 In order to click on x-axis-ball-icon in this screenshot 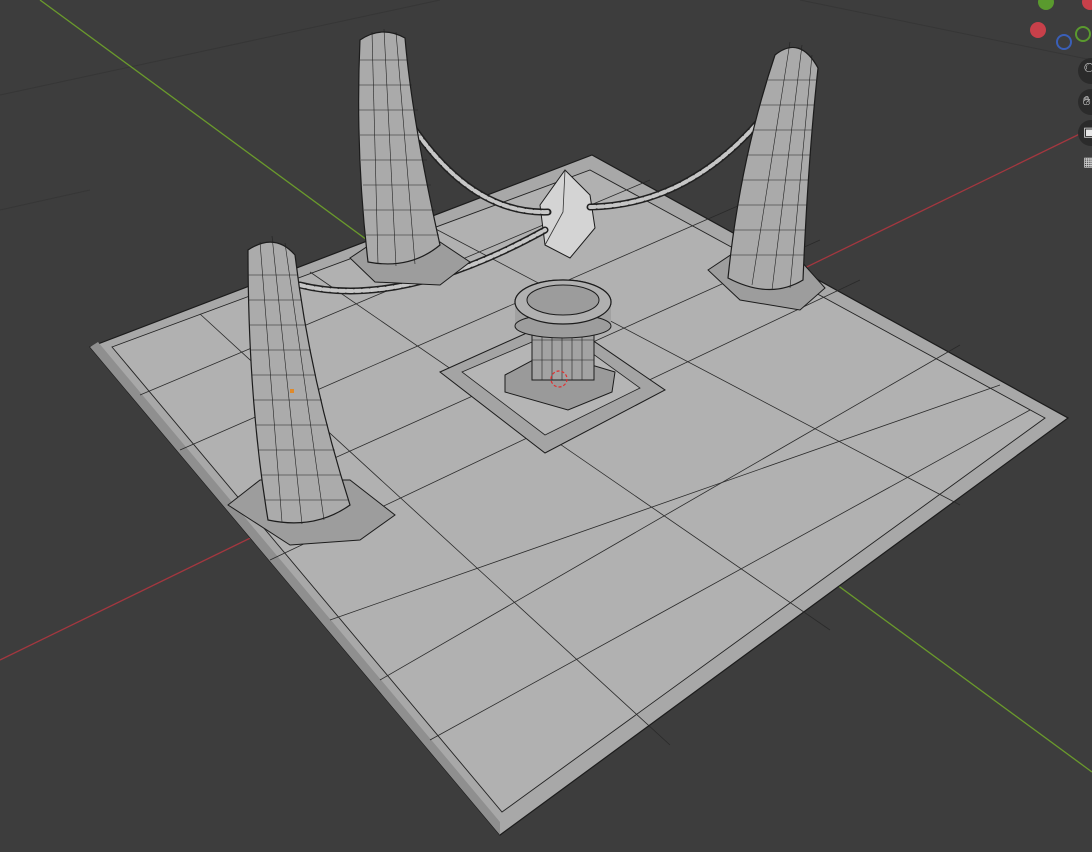, I will do `click(1038, 30)`.